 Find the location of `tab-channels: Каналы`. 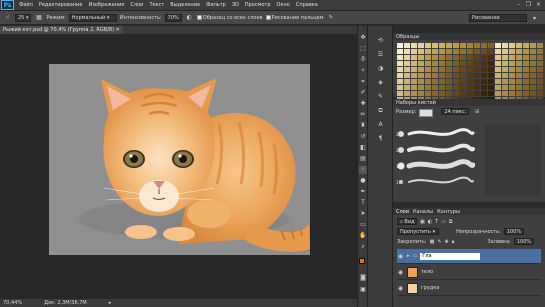

tab-channels: Каналы is located at coordinates (423, 212).